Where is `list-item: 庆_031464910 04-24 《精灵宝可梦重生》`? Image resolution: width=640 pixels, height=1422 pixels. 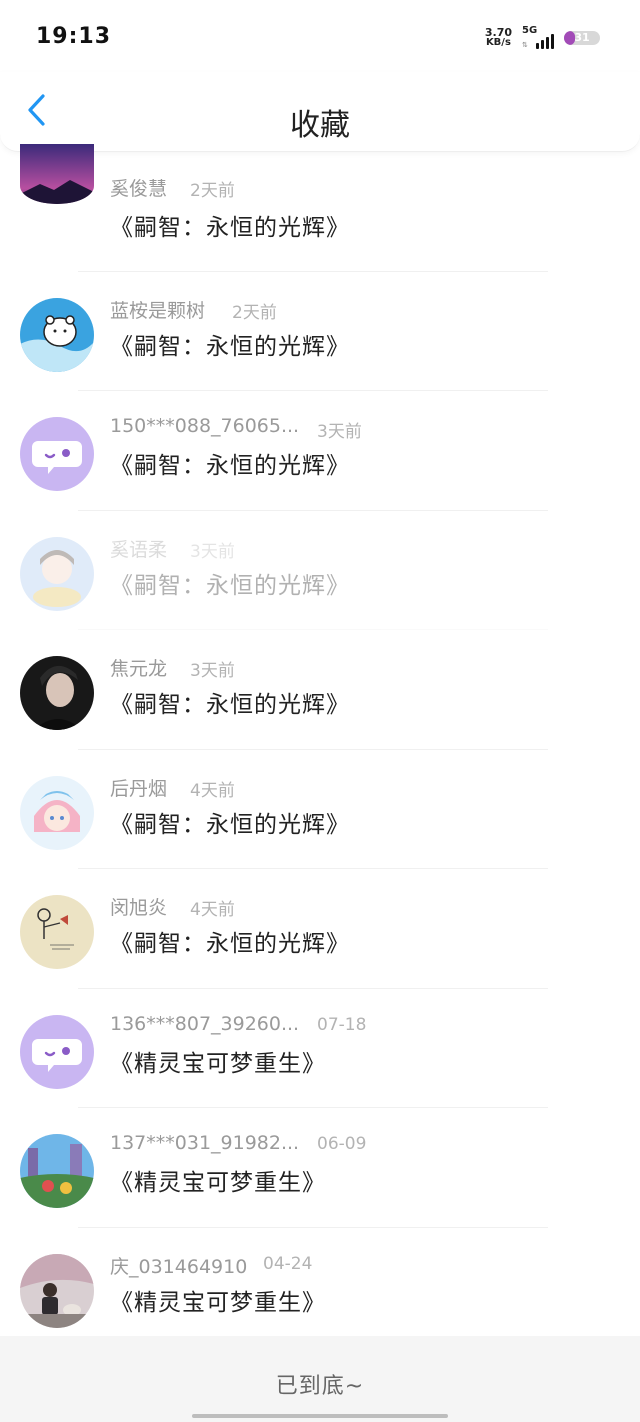
list-item: 庆_031464910 04-24 《精灵宝可梦重生》 is located at coordinates (320, 1288).